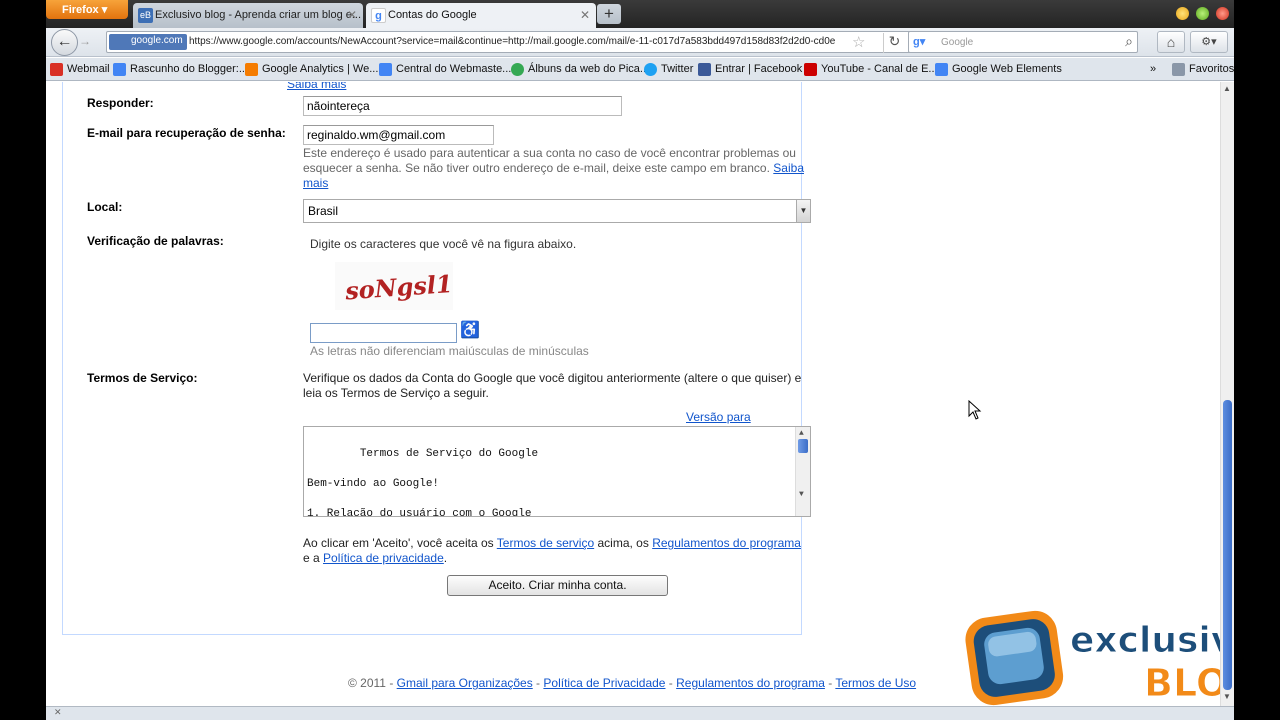 Image resolution: width=1280 pixels, height=720 pixels. What do you see at coordinates (445, 558) in the screenshot?
I see `agree-text-part4: .` at bounding box center [445, 558].